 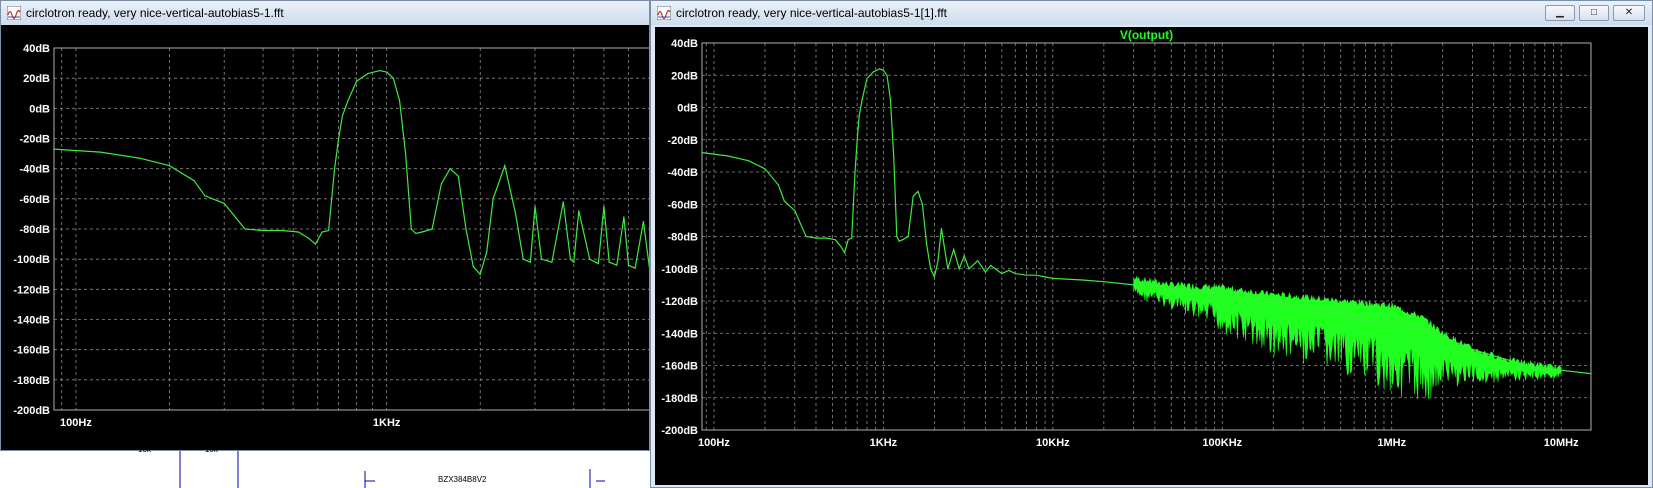 I want to click on close-button: ✕, so click(x=1629, y=13).